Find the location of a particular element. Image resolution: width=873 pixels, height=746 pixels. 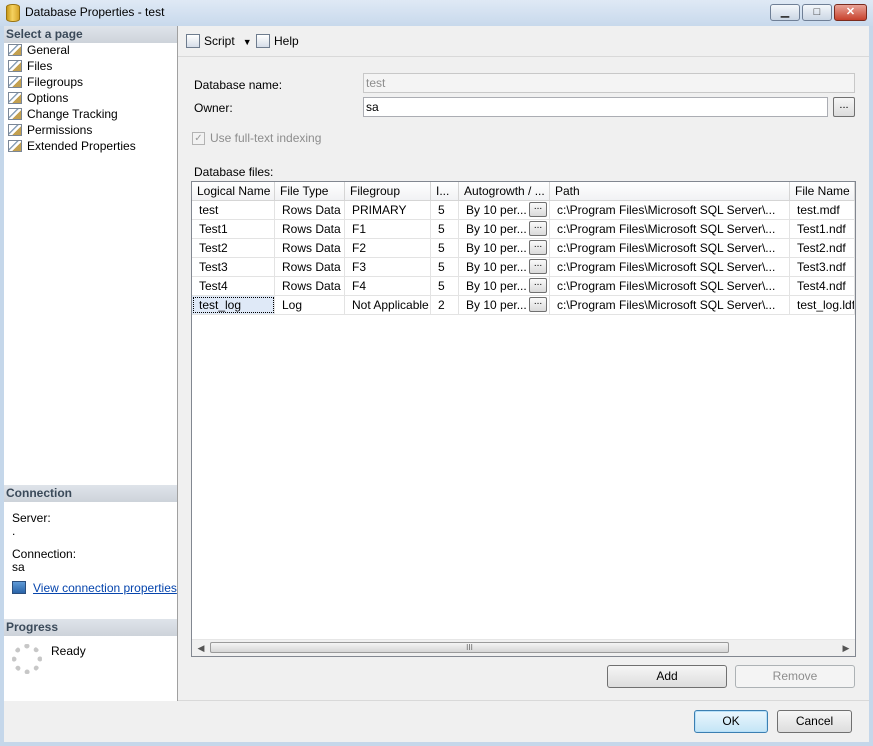

remove-button: Remove is located at coordinates (795, 676).